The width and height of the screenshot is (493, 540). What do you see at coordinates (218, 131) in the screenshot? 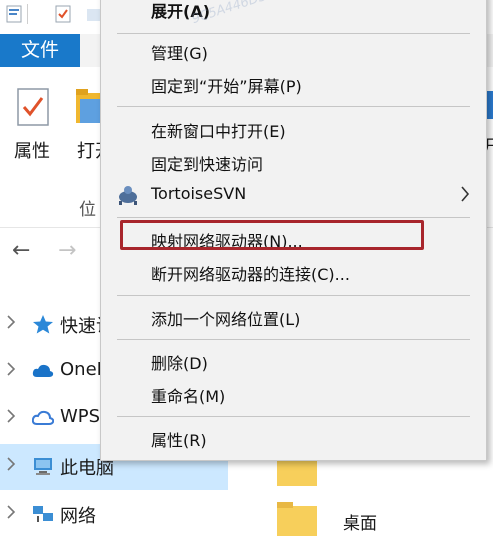
I see `menu-label-open-new-window: 在新窗口中打开(E)` at bounding box center [218, 131].